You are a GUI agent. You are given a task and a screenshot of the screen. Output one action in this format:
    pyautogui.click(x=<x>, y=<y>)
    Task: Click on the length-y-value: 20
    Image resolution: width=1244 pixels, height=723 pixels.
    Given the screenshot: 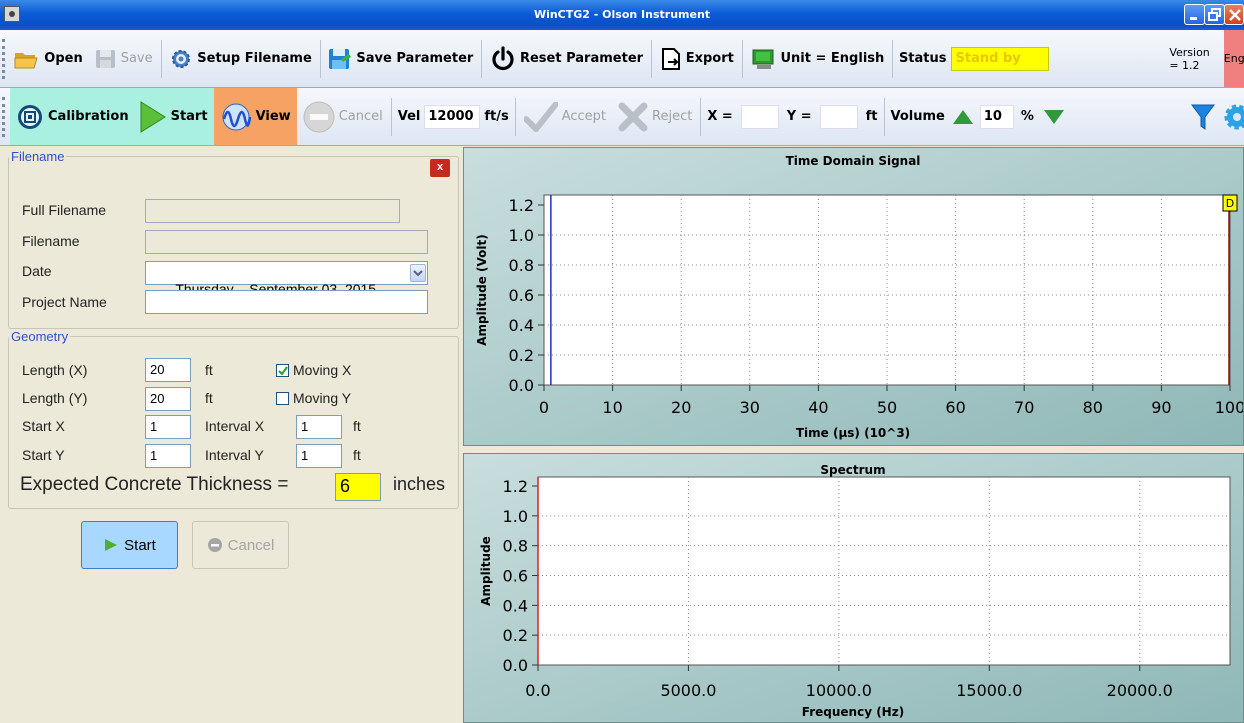 What is the action you would take?
    pyautogui.click(x=157, y=398)
    